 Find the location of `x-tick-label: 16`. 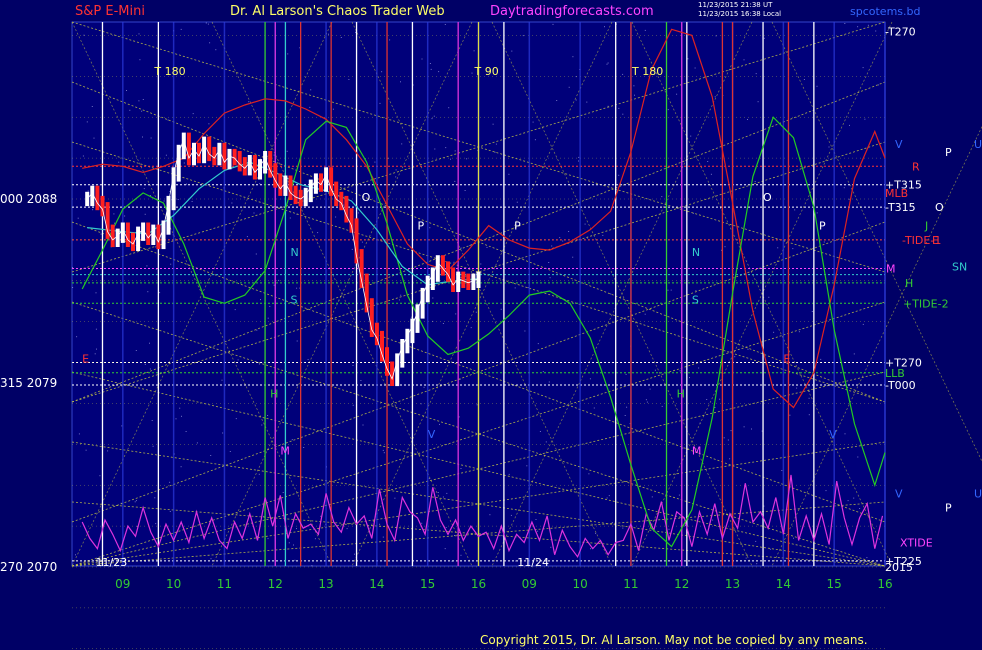

x-tick-label: 16 is located at coordinates (478, 584).